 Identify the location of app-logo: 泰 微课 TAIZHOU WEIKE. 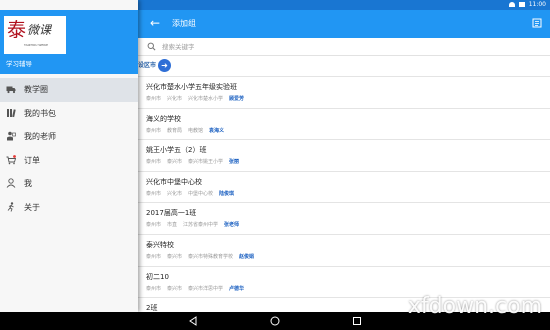
(35, 35).